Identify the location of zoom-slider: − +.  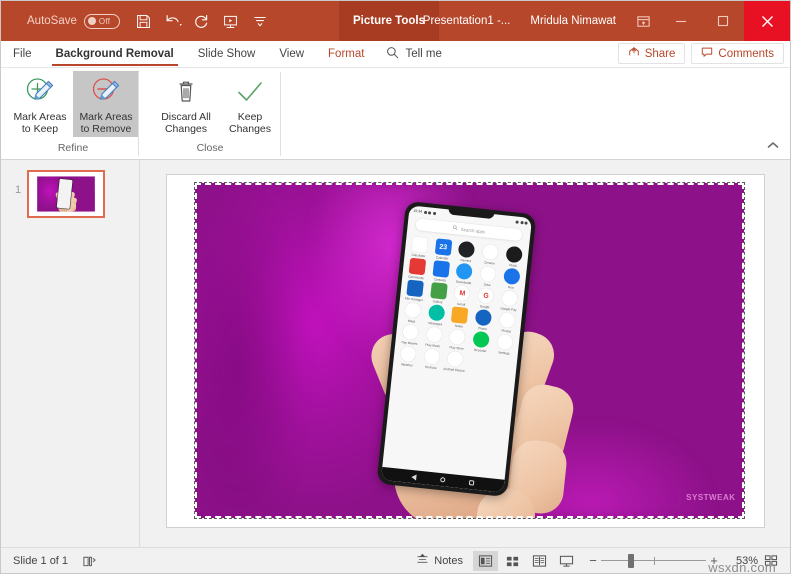
(653, 561).